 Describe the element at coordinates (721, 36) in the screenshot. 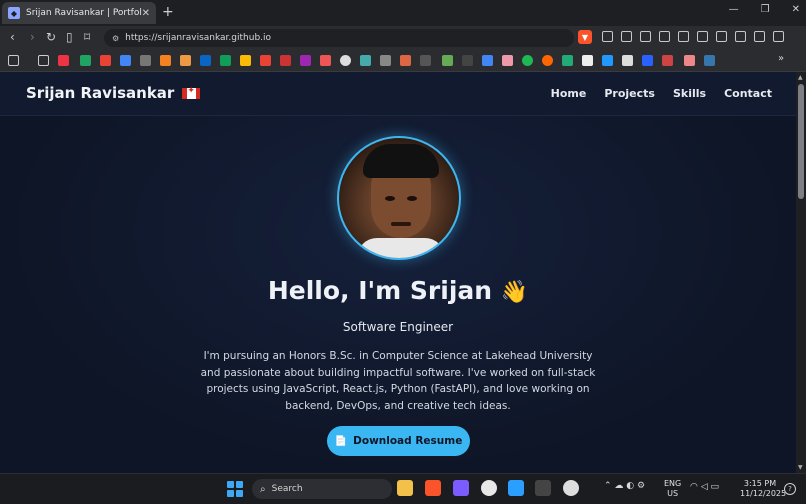

I see `download-icon` at that location.